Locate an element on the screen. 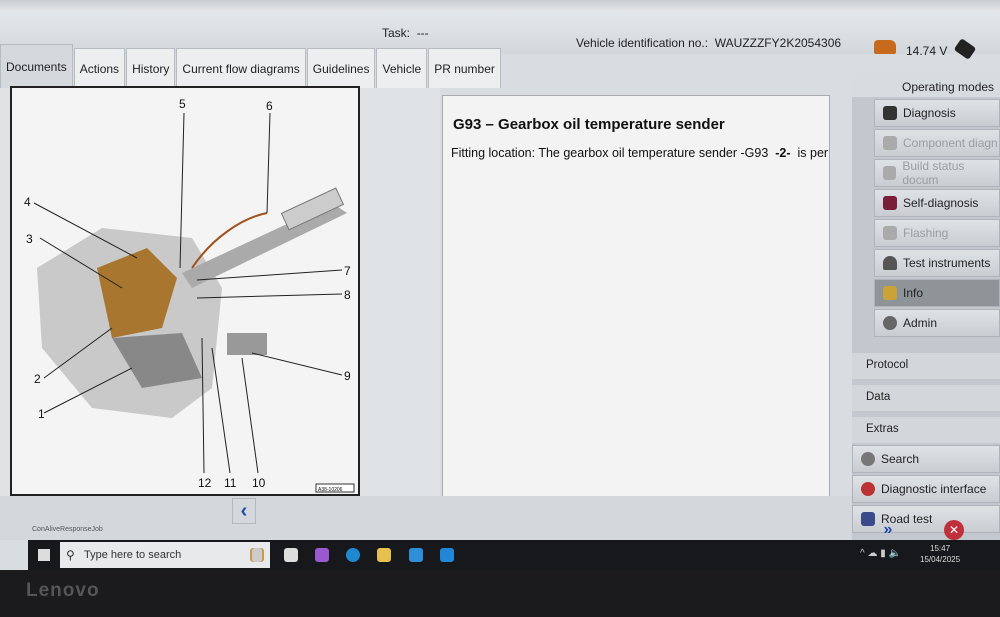  search-placeholder: Type here to search is located at coordinates (133, 555).